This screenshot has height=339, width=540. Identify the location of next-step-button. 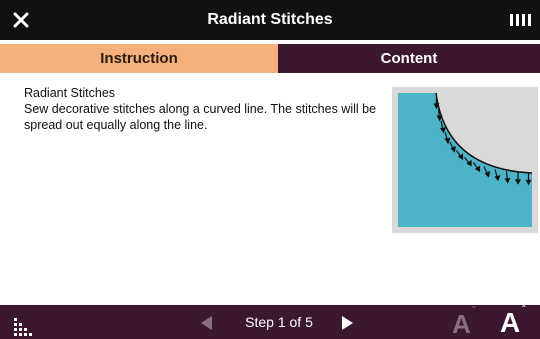
(347, 323).